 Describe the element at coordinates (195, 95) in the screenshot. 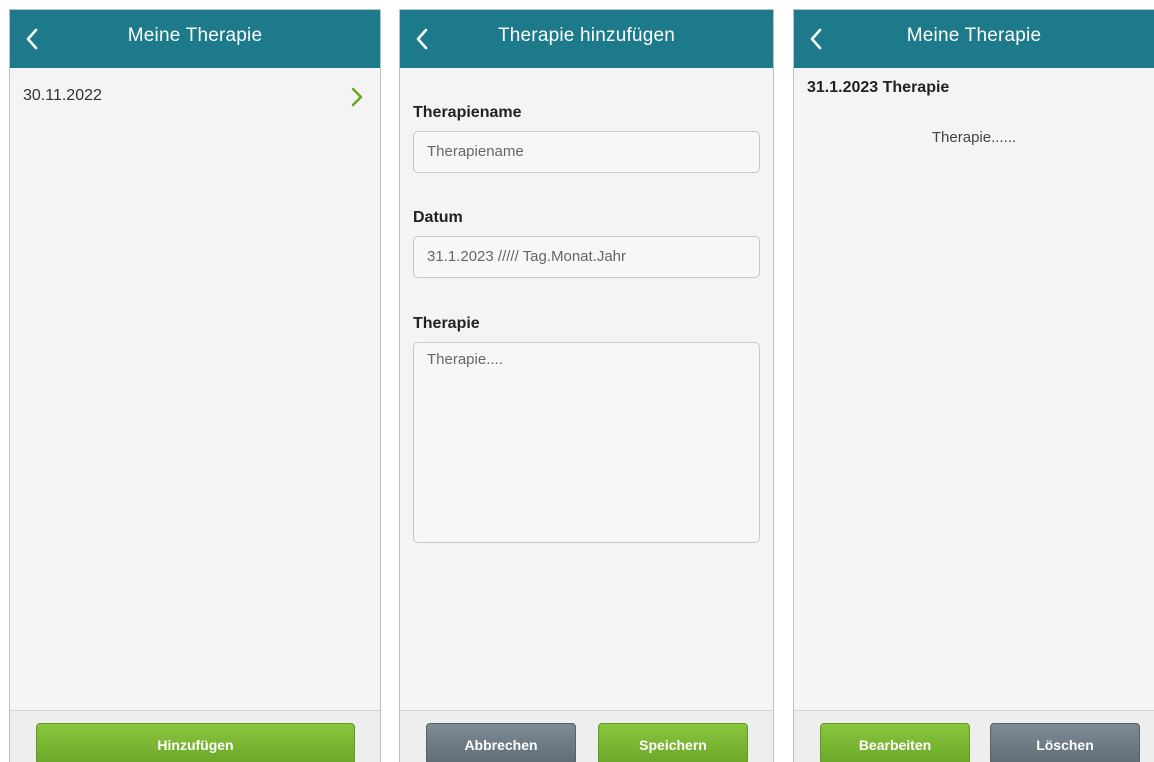

I see `list-item: 30.11.2022` at that location.